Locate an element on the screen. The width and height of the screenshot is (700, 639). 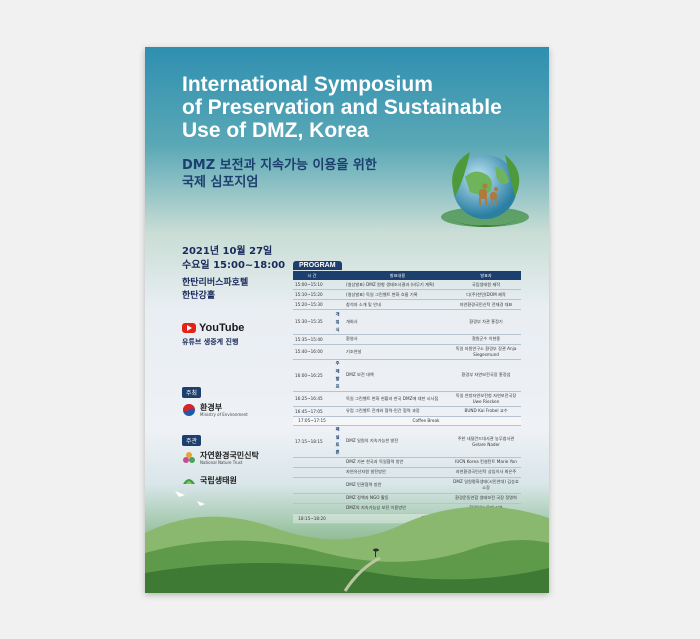
organizer-name: 자연환경국민신탁 is located at coordinates (229, 455).